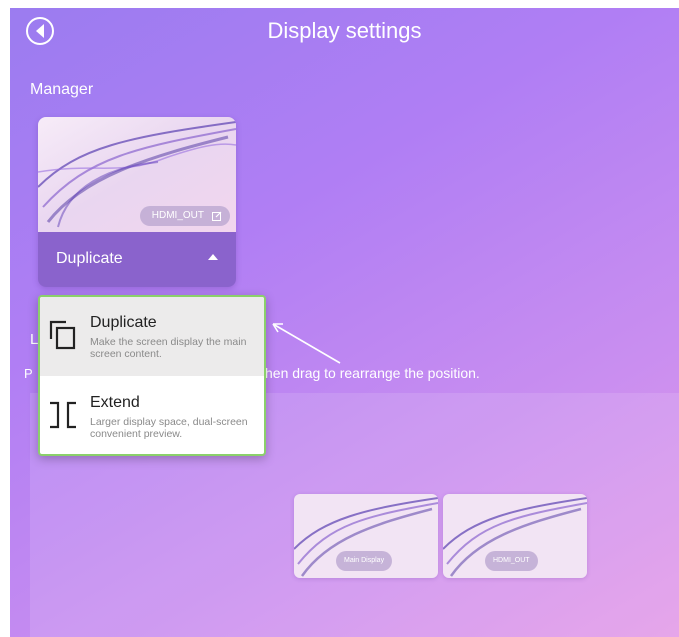  What do you see at coordinates (89, 258) in the screenshot?
I see `mode-selector-label: Duplicate` at bounding box center [89, 258].